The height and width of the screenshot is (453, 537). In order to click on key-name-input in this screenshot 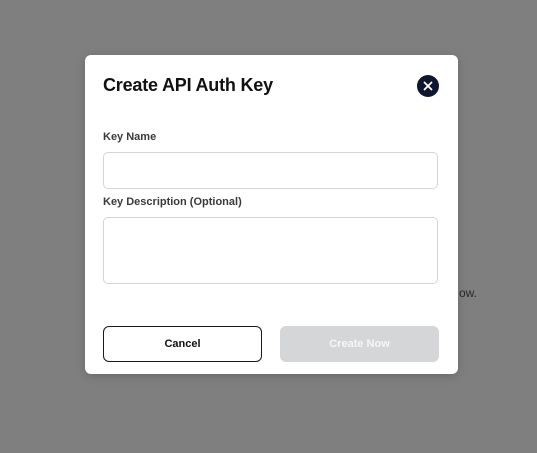, I will do `click(270, 170)`.